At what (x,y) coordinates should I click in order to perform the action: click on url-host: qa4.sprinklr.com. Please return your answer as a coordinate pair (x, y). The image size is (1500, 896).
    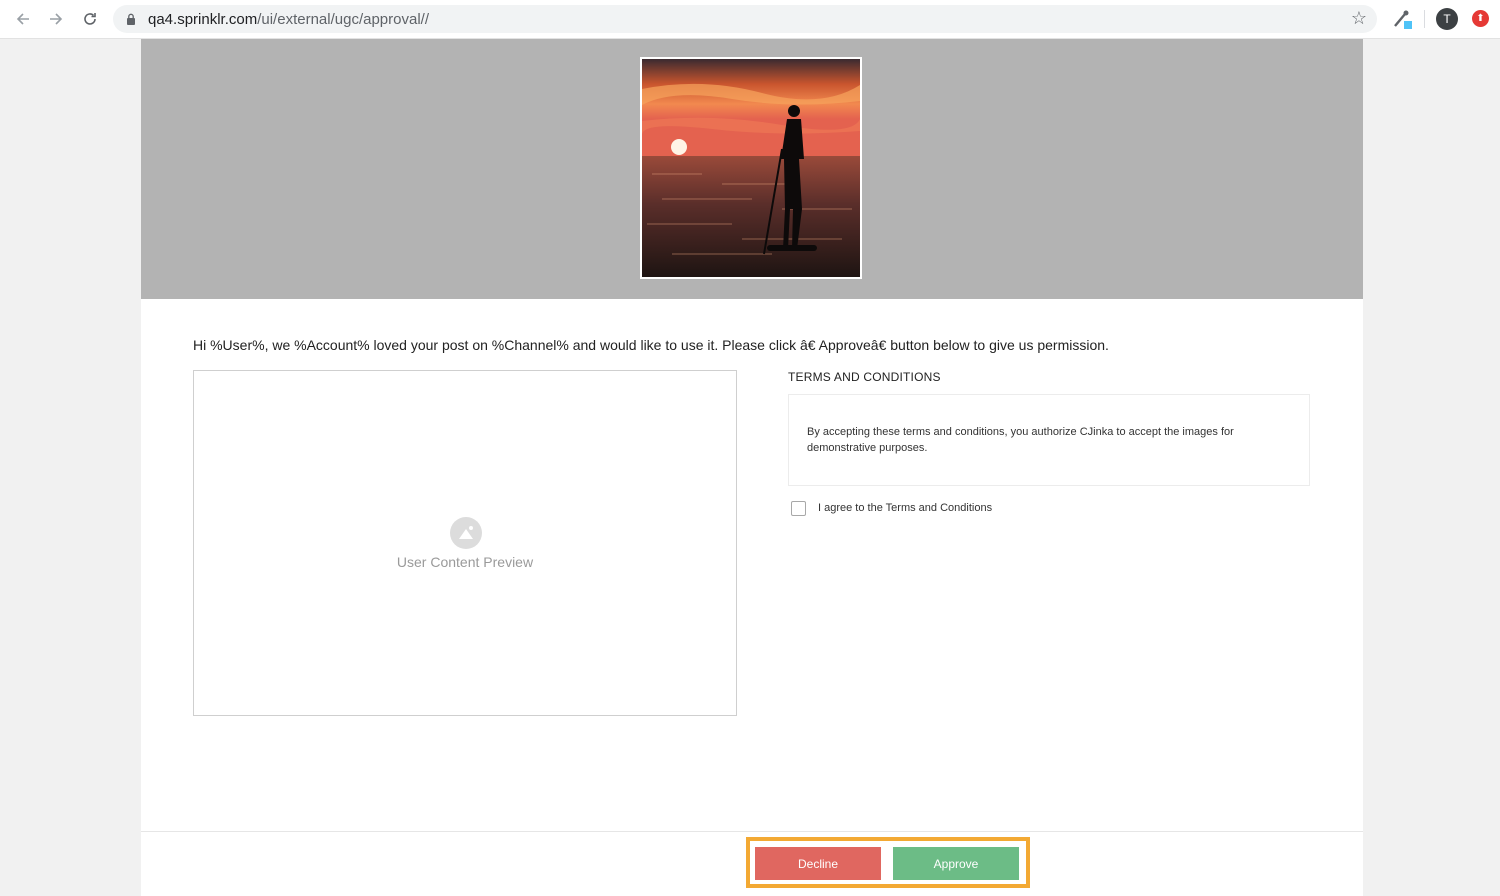
    Looking at the image, I should click on (203, 19).